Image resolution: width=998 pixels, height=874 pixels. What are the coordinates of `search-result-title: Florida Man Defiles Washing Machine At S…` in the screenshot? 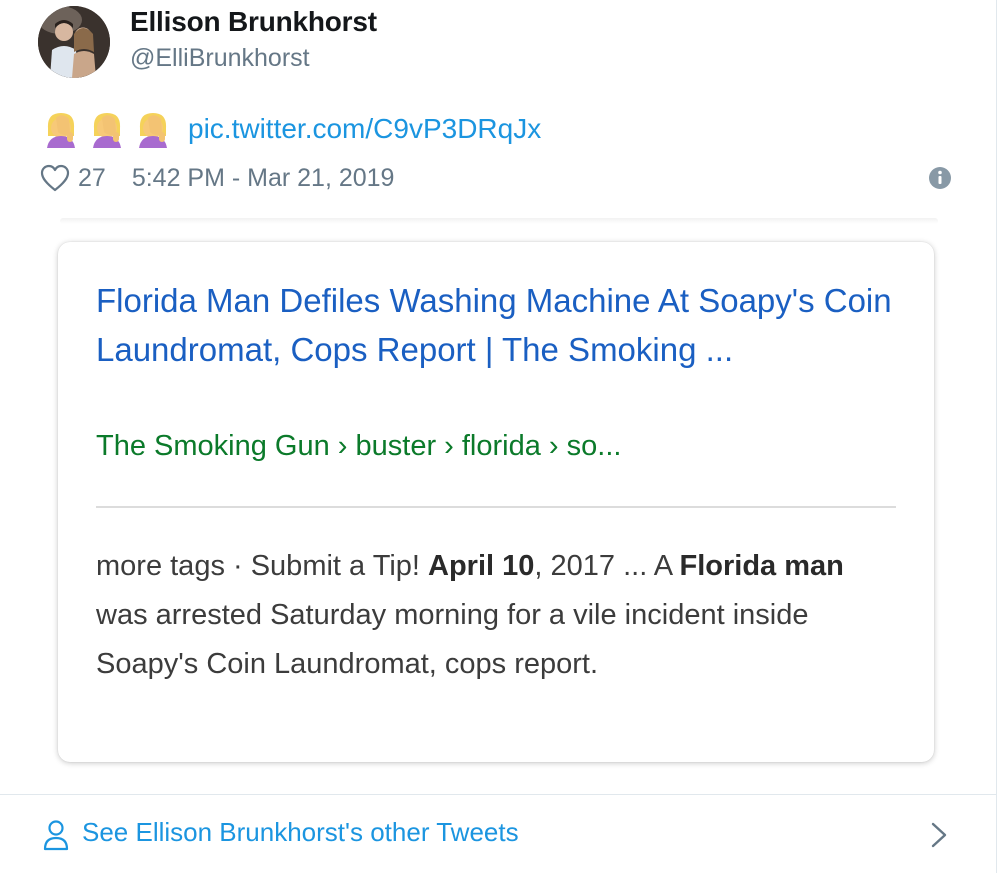 It's located at (494, 325).